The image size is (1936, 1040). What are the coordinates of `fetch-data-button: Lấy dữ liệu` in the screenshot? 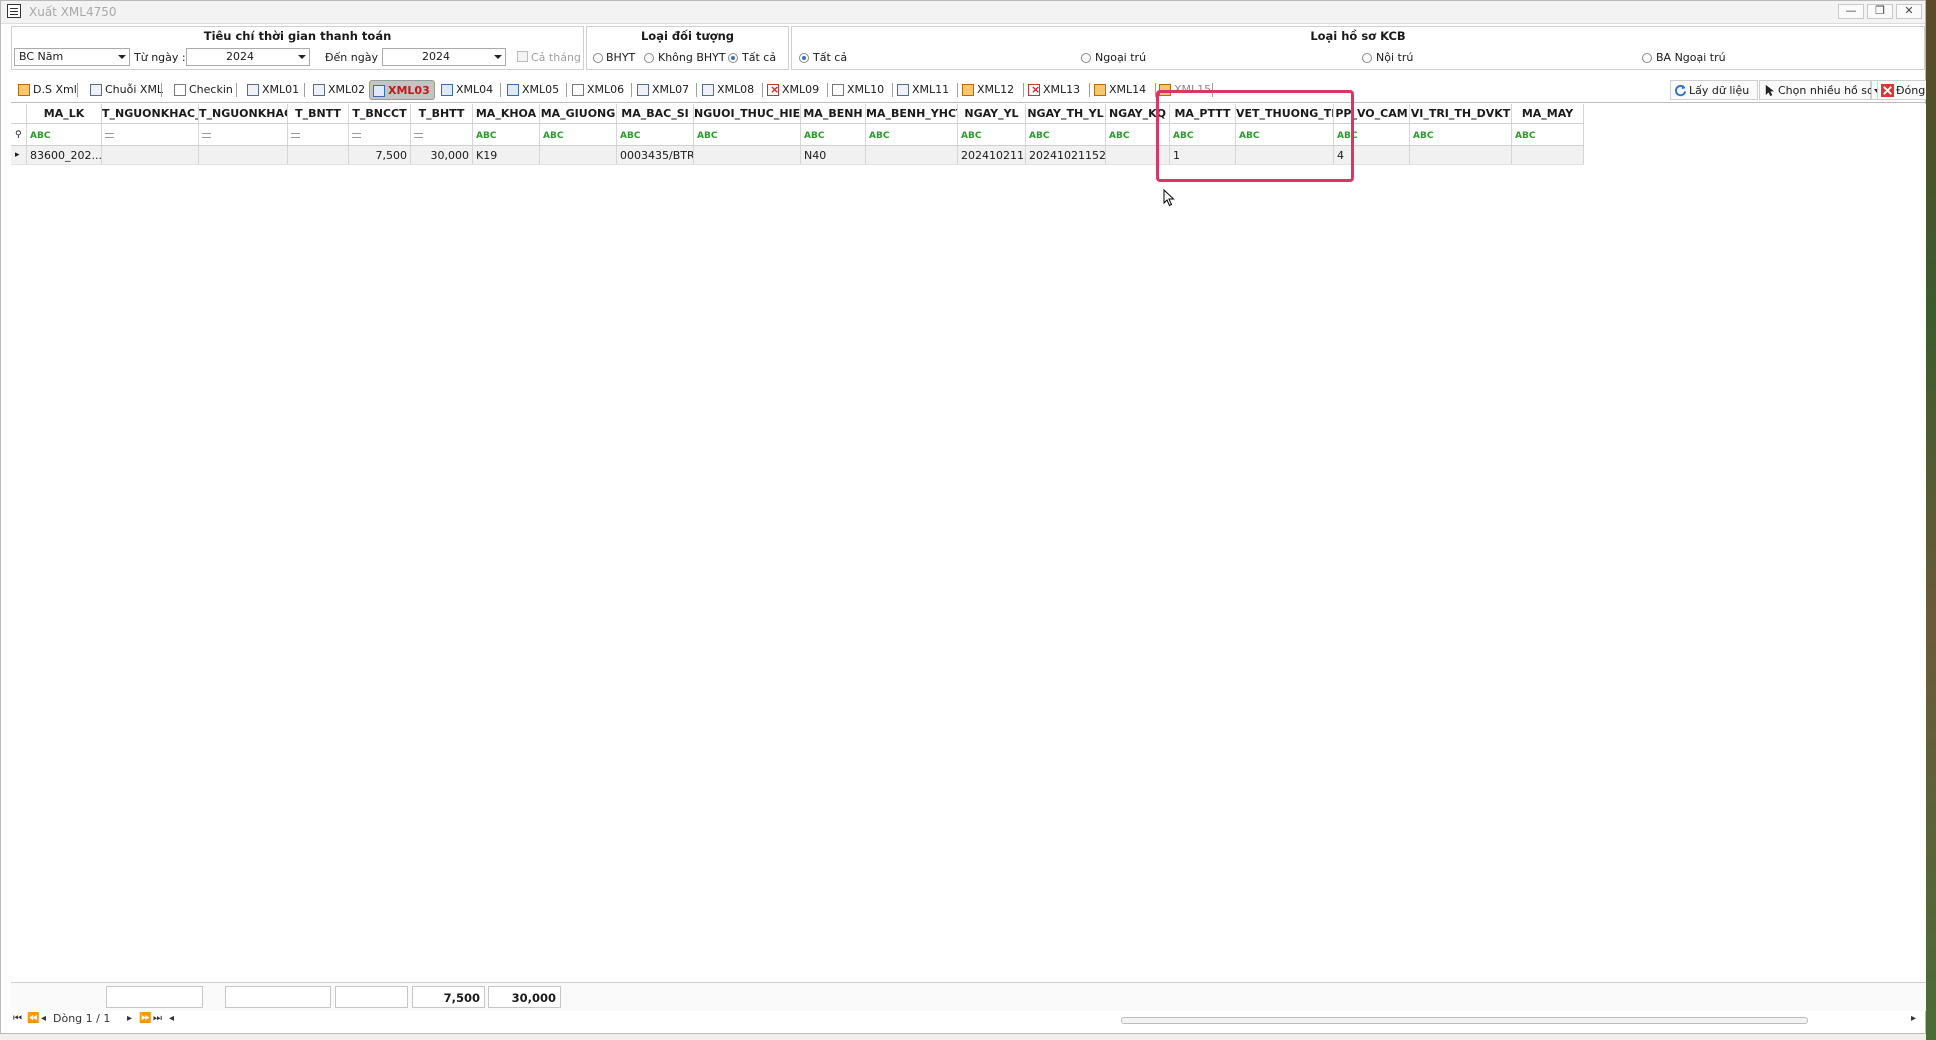 It's located at (1714, 90).